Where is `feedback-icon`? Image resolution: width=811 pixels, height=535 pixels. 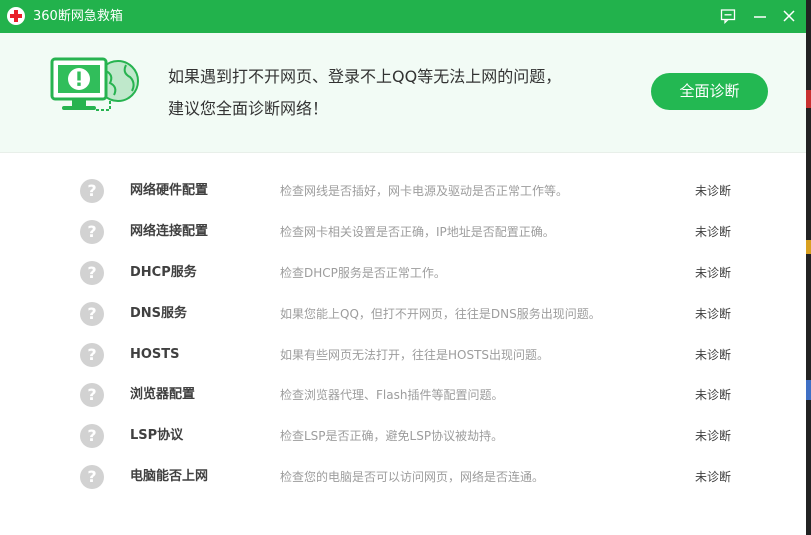
feedback-icon is located at coordinates (728, 16).